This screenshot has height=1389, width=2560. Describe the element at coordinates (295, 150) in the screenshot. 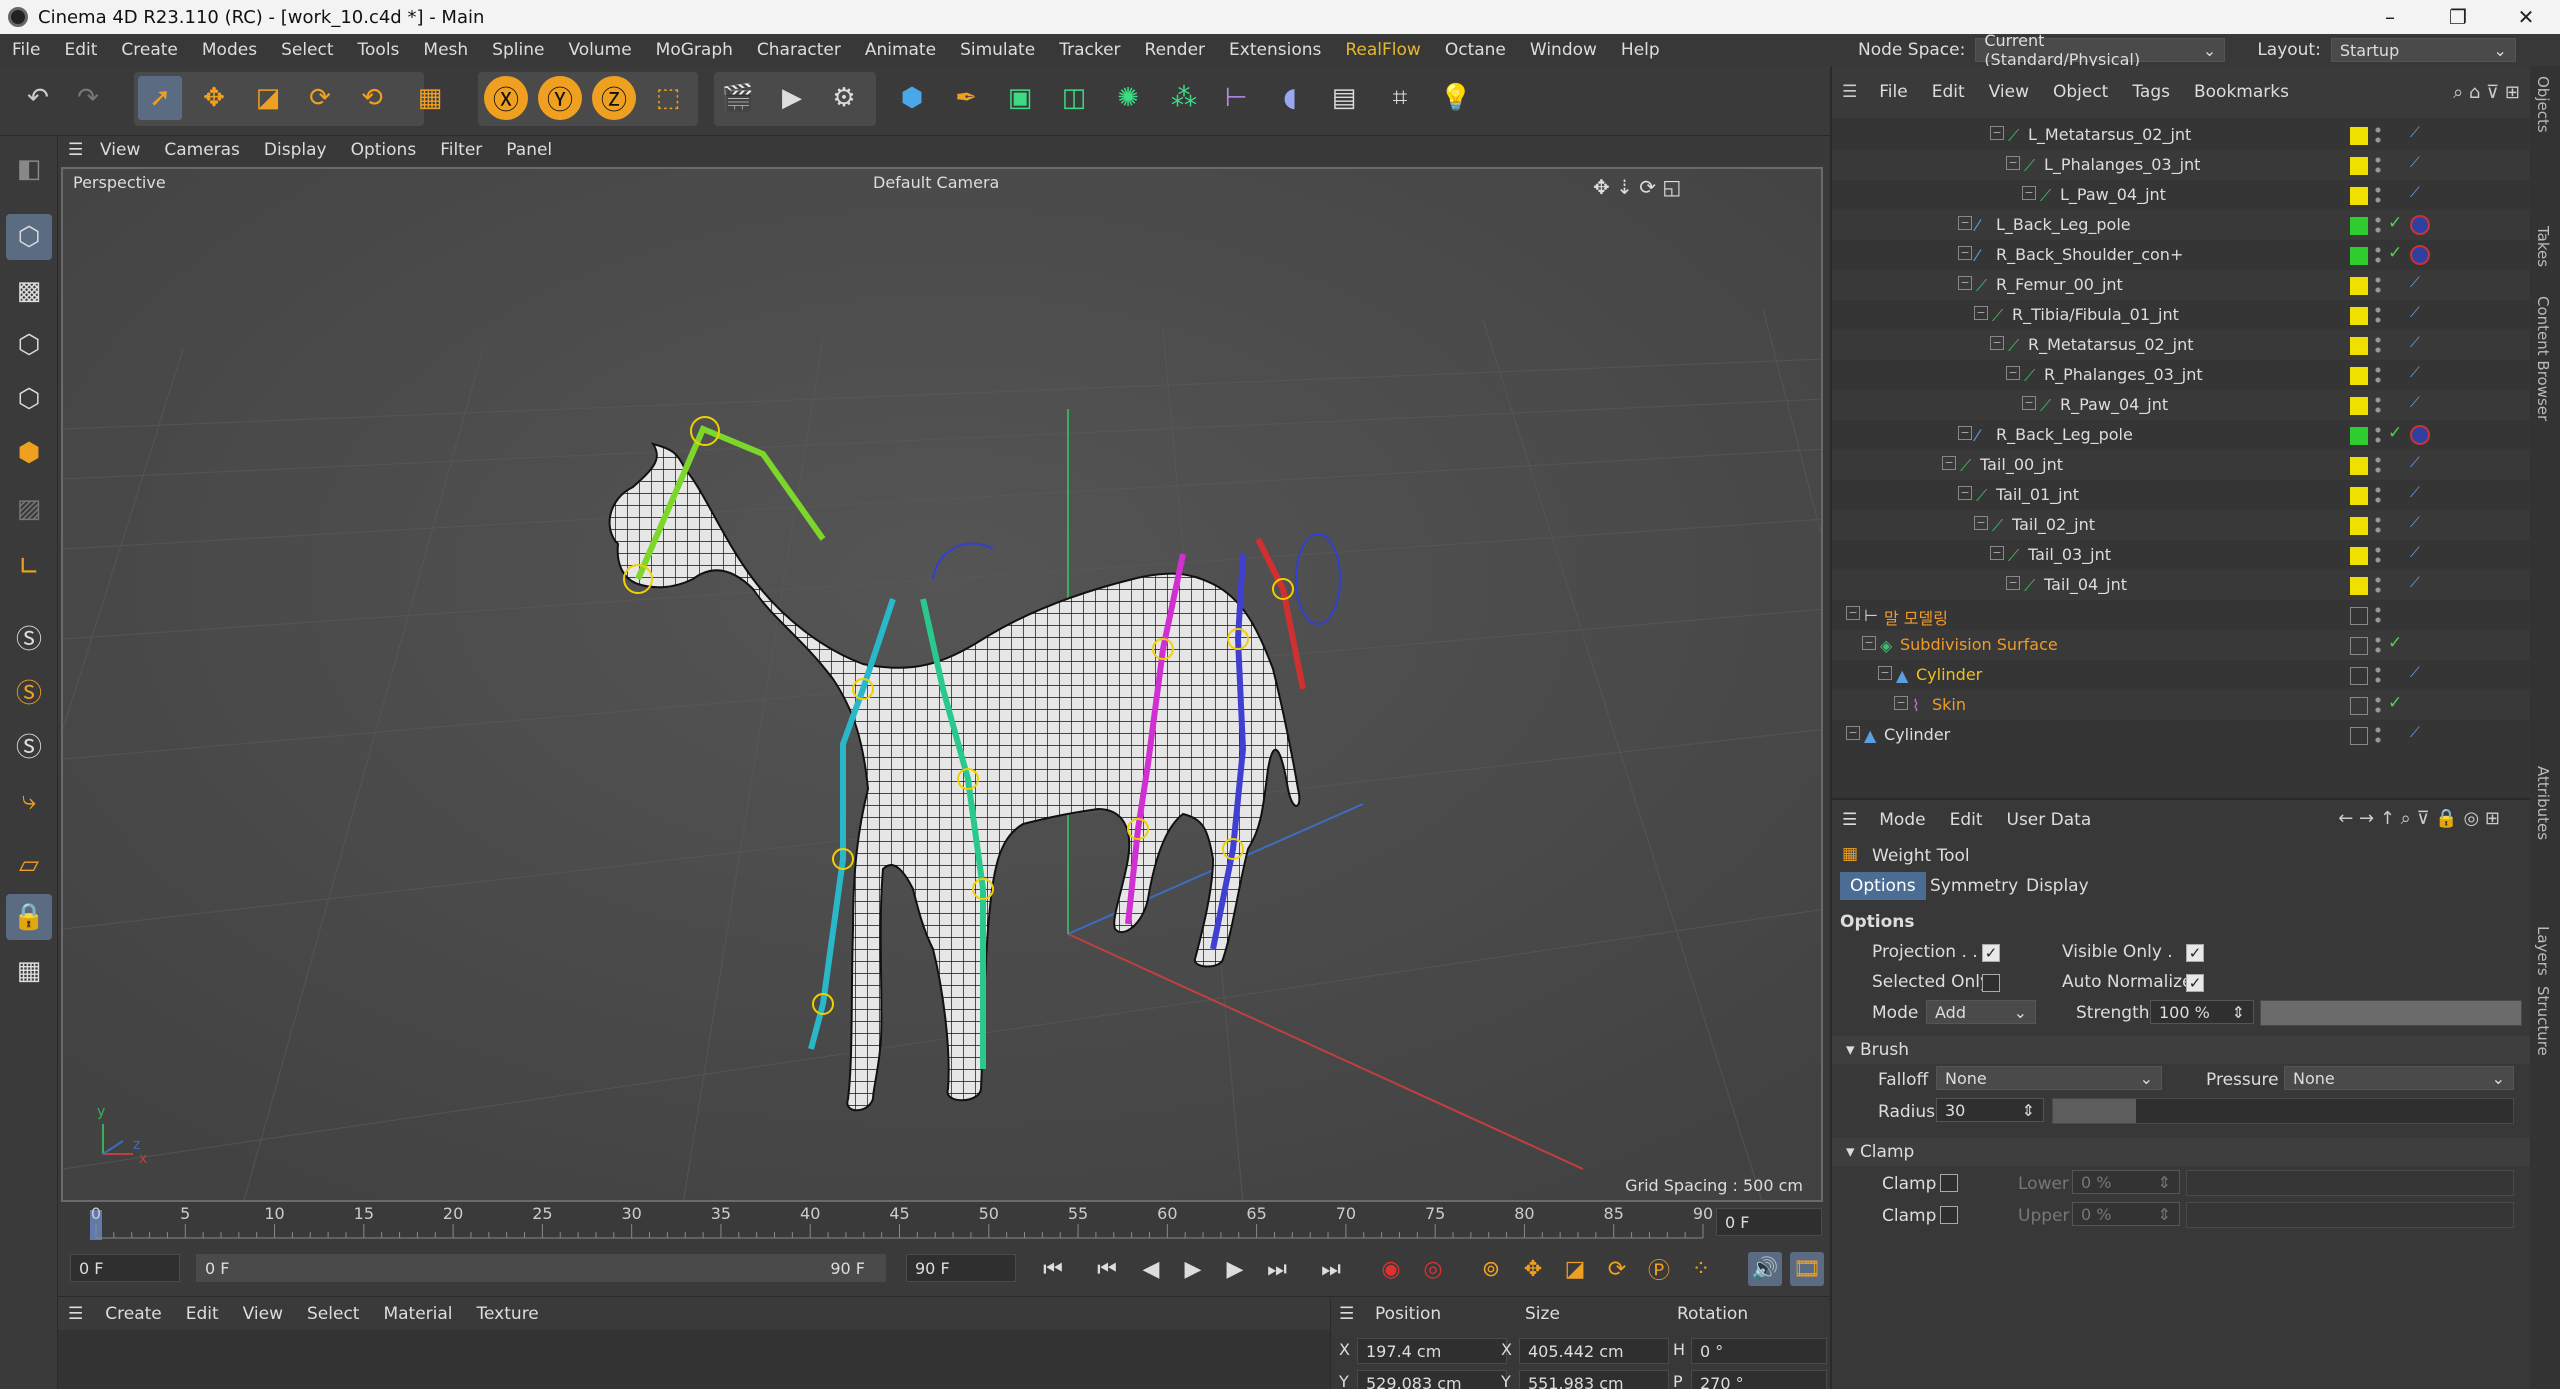

I see `viewport-menu-display: Display` at that location.